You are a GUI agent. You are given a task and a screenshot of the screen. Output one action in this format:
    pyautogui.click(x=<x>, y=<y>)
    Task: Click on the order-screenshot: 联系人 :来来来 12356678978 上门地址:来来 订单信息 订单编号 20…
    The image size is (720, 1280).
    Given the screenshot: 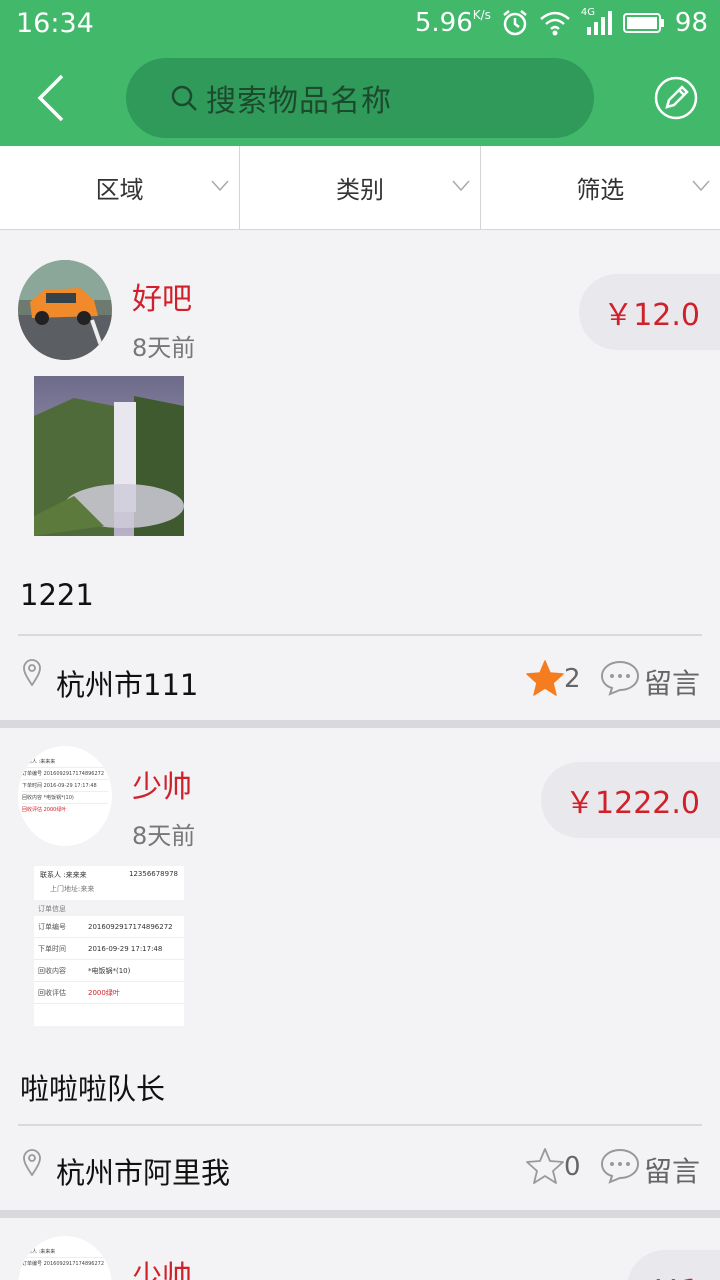 What is the action you would take?
    pyautogui.click(x=109, y=946)
    